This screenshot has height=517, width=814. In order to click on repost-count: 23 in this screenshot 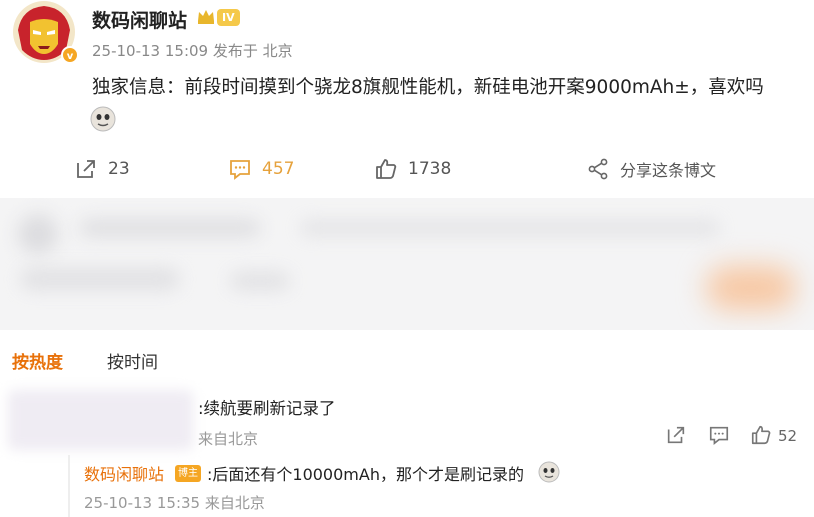, I will do `click(119, 169)`.